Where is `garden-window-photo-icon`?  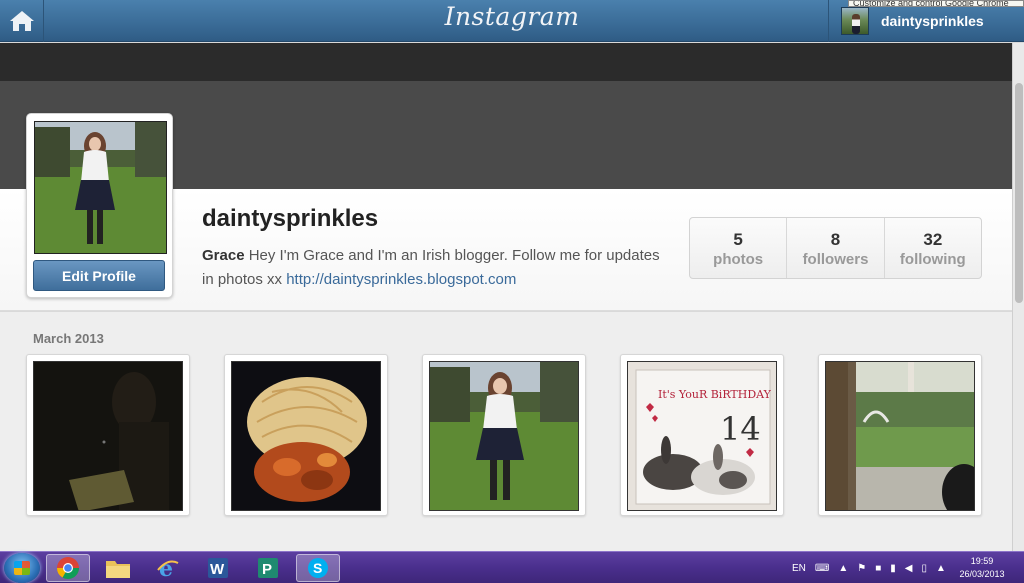 garden-window-photo-icon is located at coordinates (900, 436).